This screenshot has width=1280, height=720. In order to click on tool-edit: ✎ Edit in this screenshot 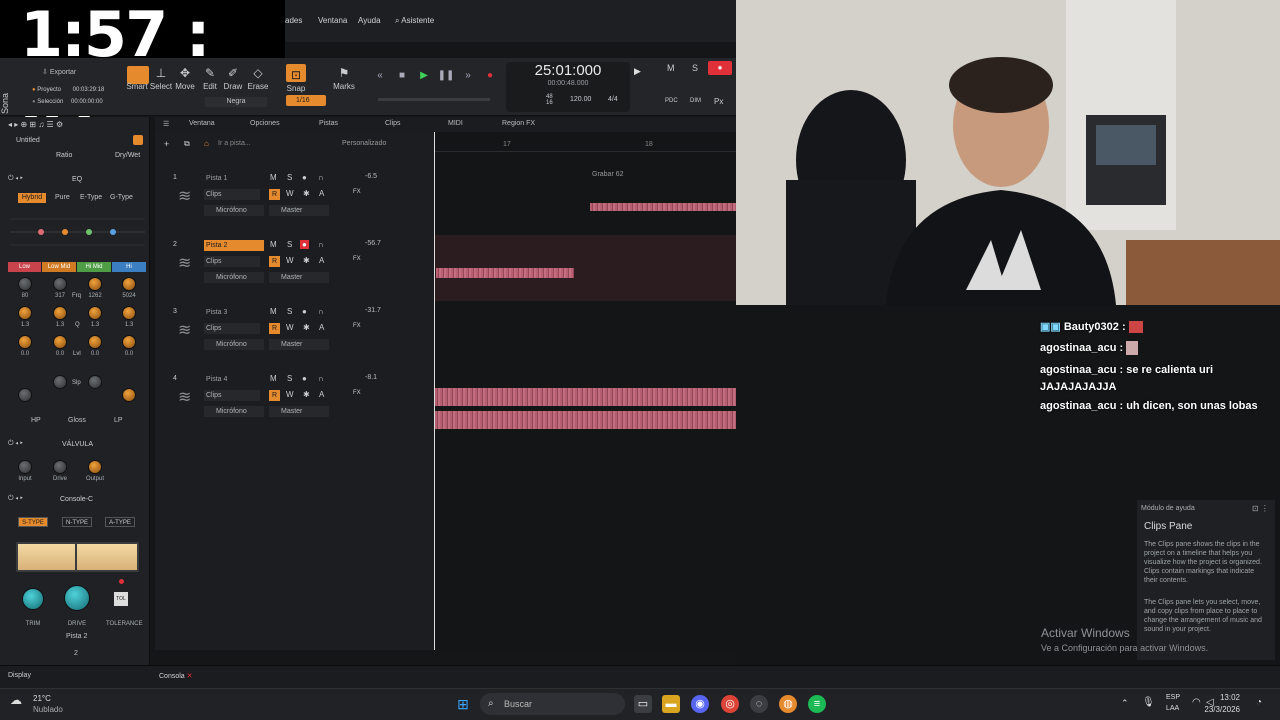, I will do `click(210, 77)`.